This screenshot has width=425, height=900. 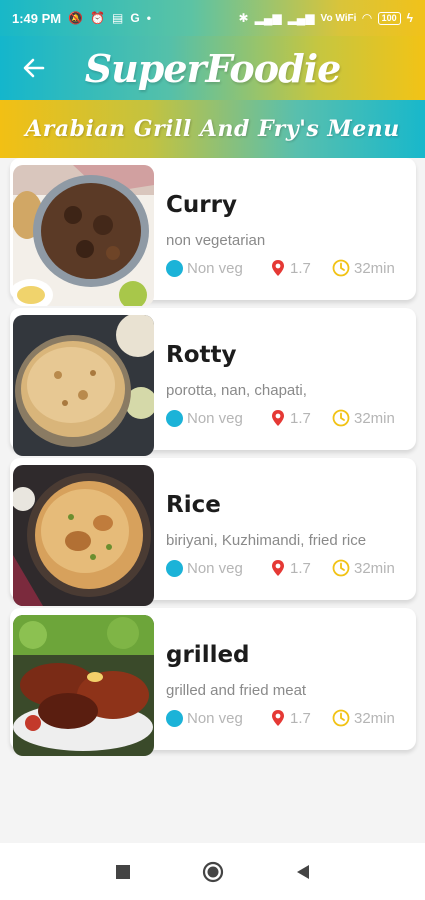 What do you see at coordinates (118, 18) in the screenshot?
I see `message-icon: ▤` at bounding box center [118, 18].